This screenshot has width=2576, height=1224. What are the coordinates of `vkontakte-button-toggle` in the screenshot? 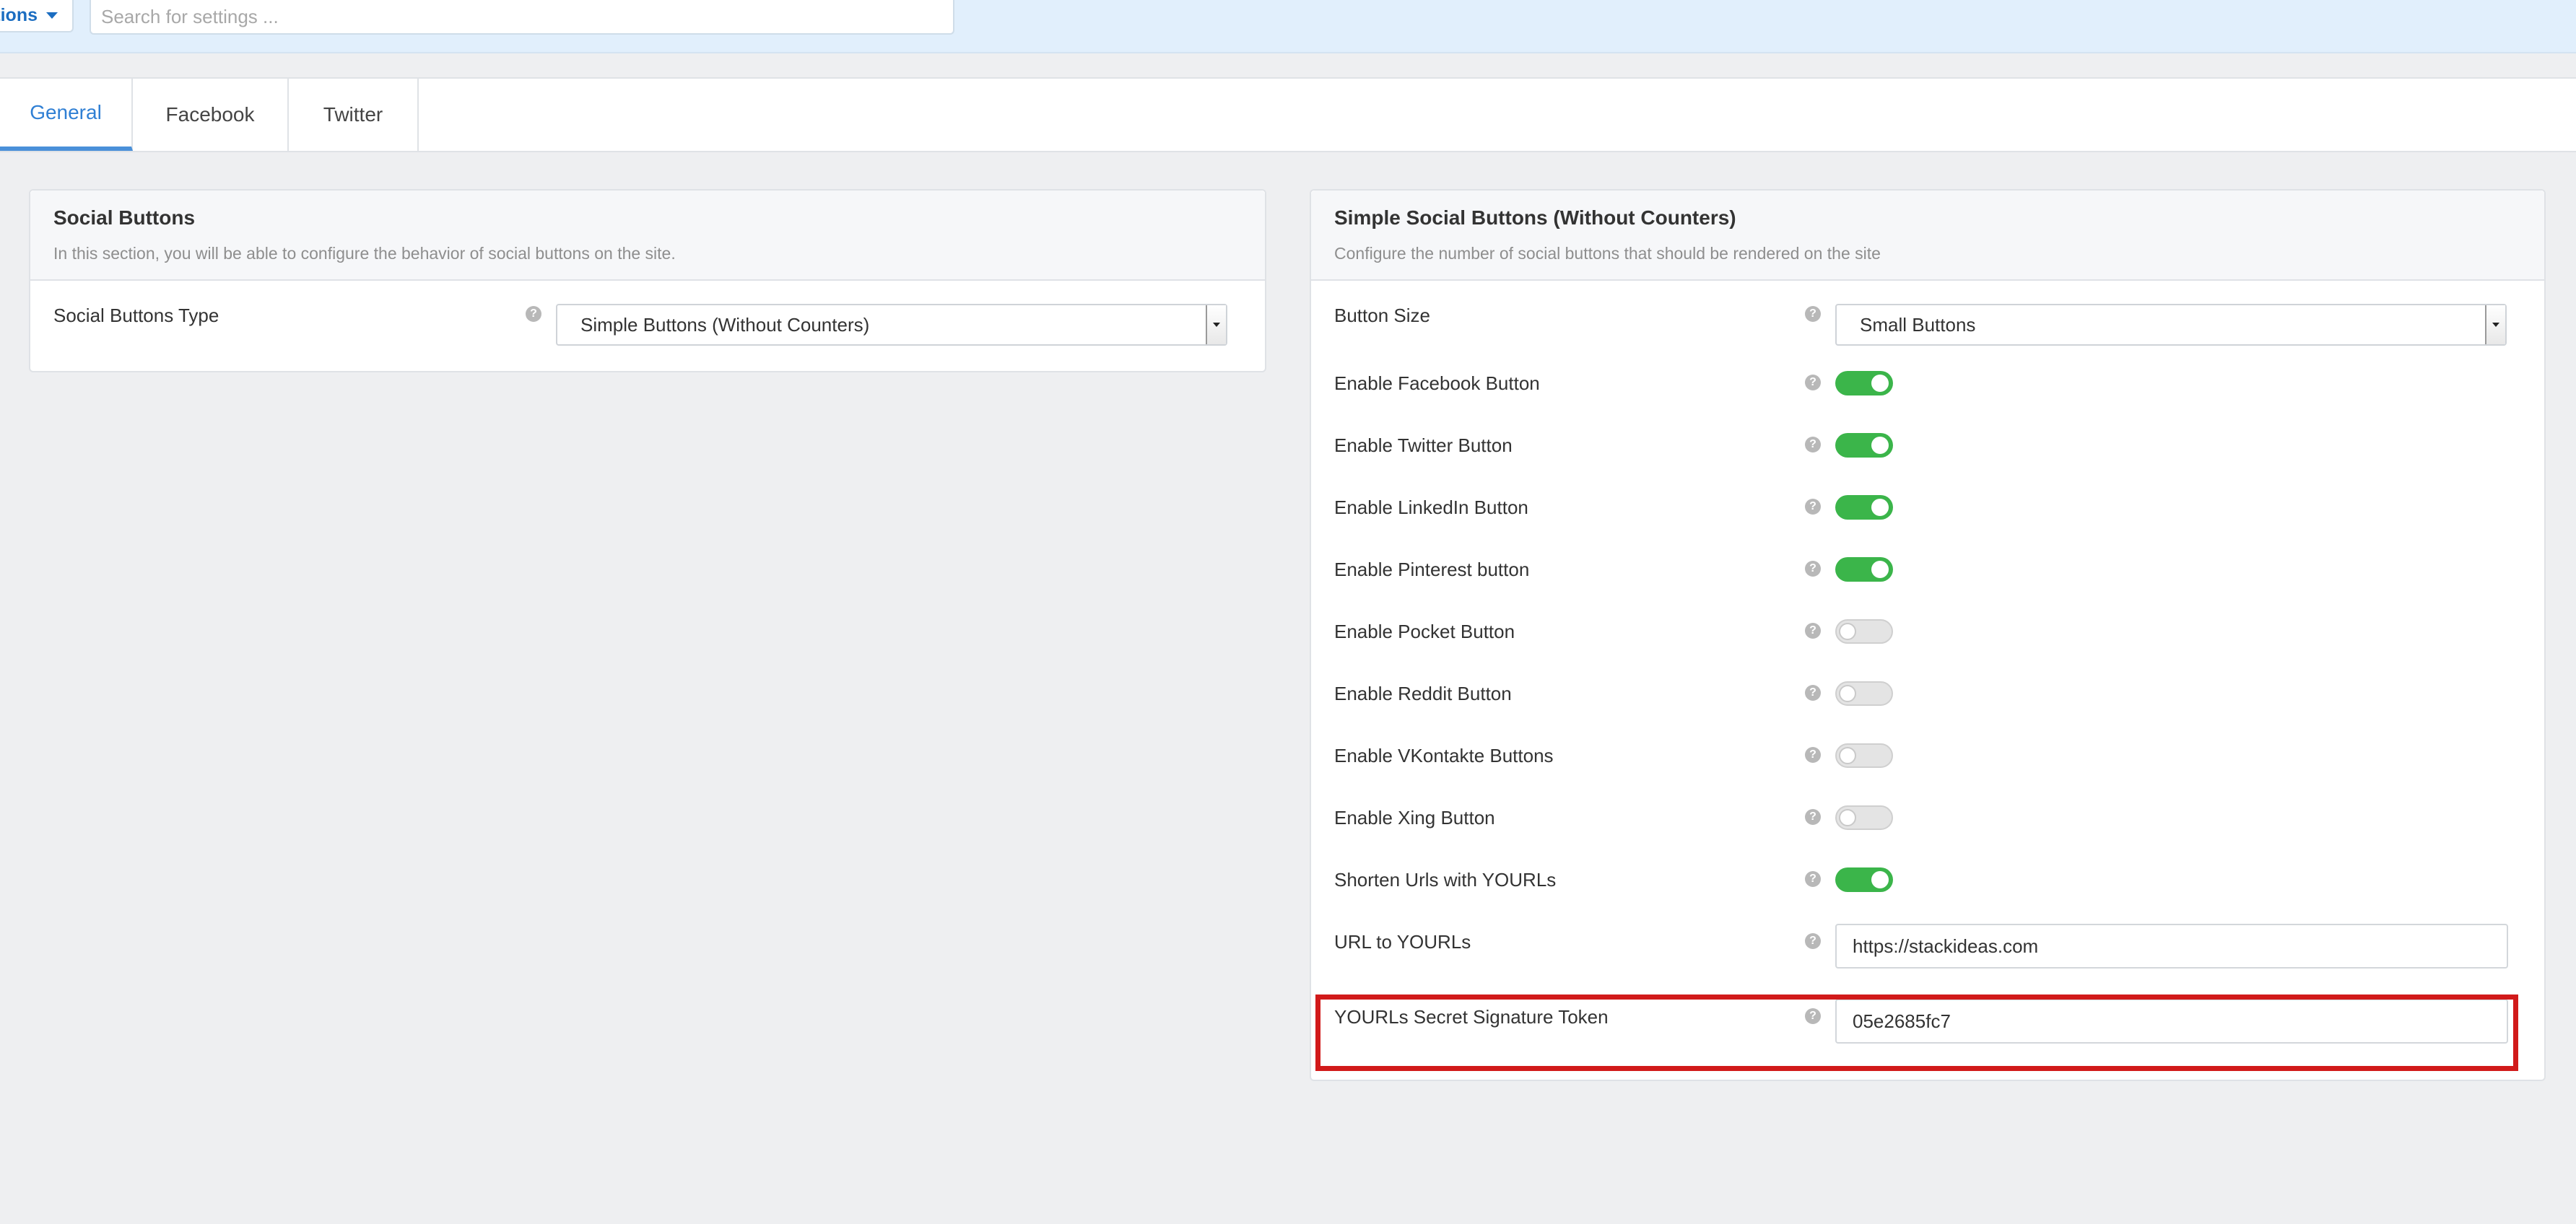 It's located at (1864, 755).